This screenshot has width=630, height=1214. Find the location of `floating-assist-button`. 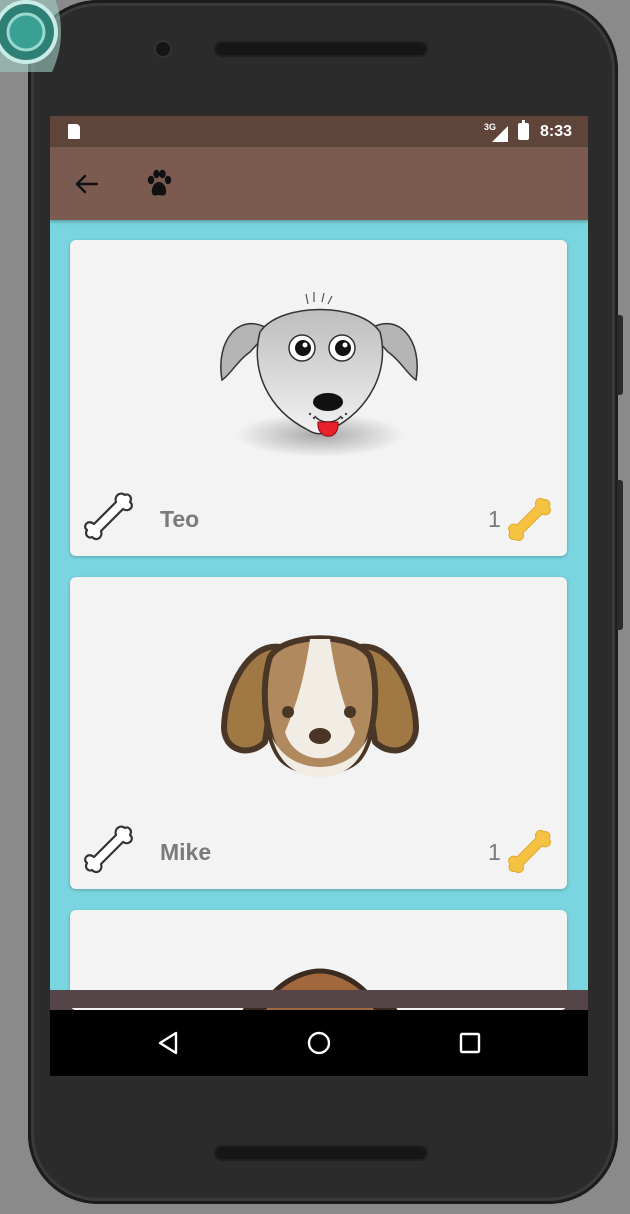

floating-assist-button is located at coordinates (34, 40).